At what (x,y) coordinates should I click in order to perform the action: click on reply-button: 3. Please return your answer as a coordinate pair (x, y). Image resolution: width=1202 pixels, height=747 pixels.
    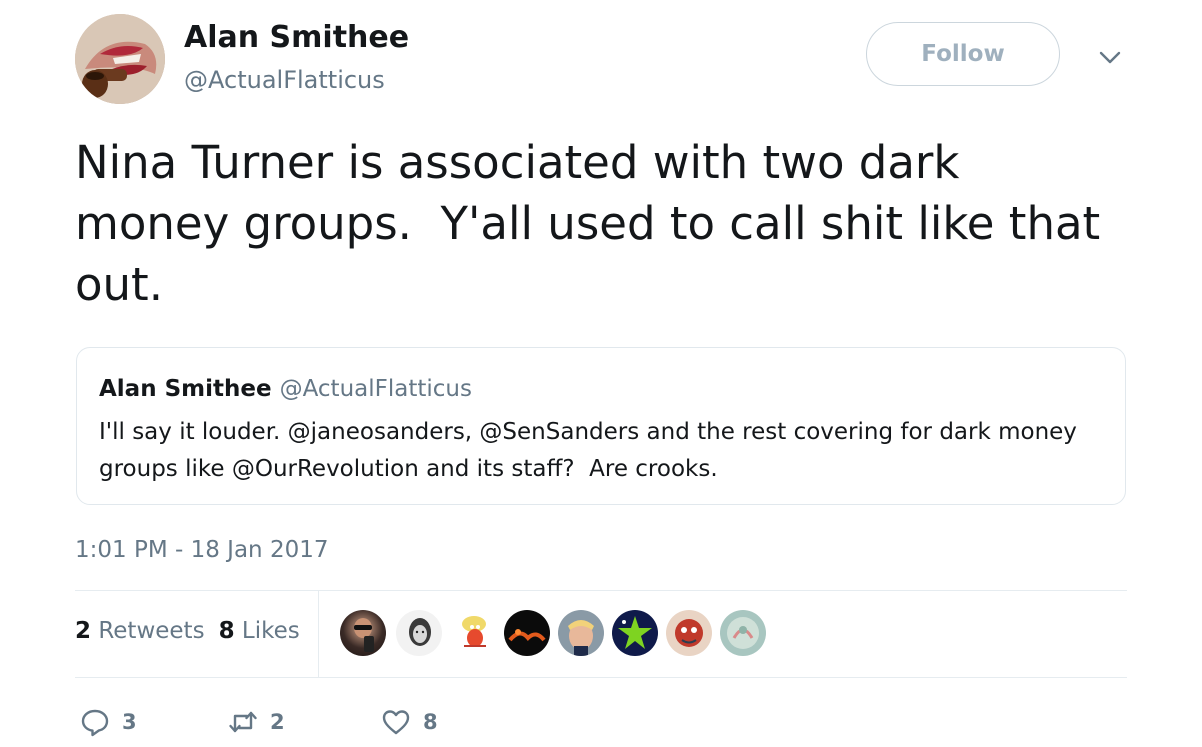
    Looking at the image, I should click on (108, 722).